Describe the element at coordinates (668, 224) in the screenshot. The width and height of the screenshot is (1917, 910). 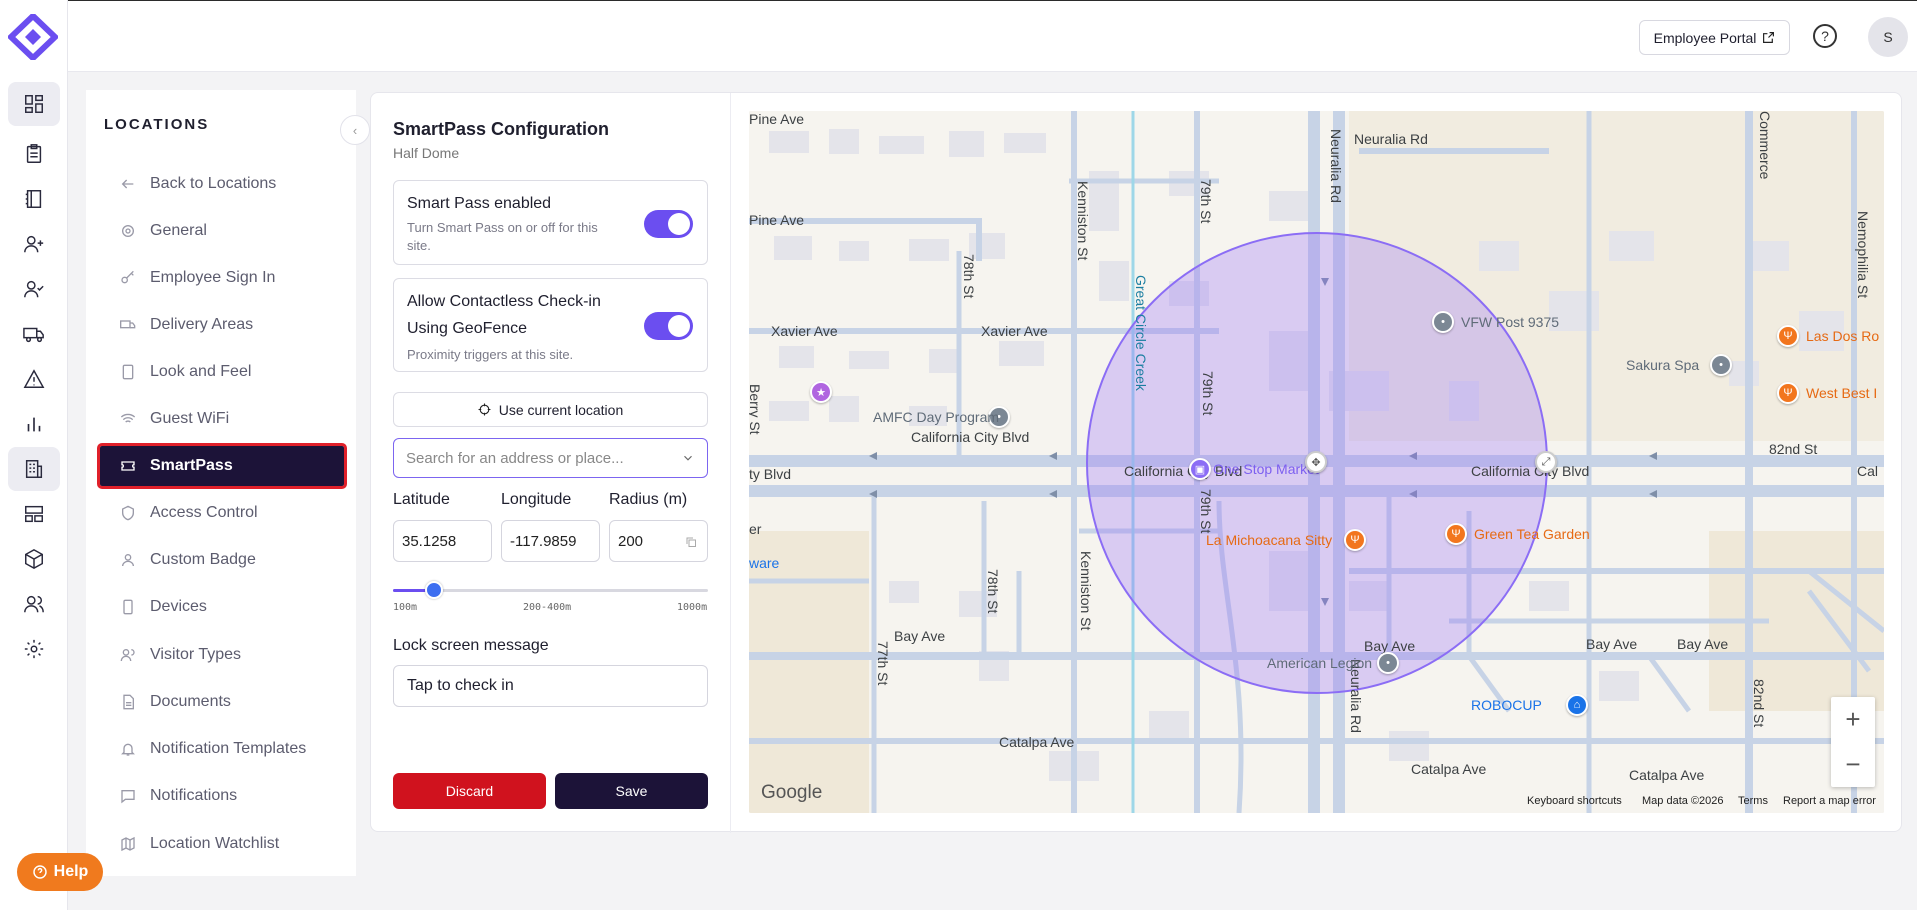
I see `smart-pass-toggle` at that location.